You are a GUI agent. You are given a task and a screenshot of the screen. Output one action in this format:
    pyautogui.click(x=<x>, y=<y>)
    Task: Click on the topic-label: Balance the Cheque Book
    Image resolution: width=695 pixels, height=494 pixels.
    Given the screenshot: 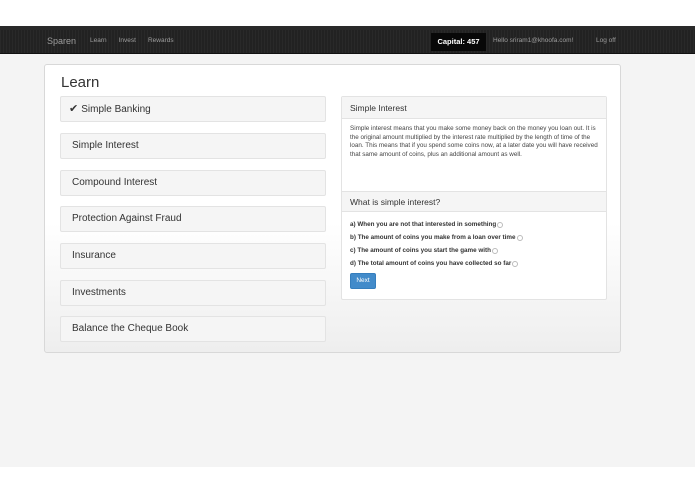 What is the action you would take?
    pyautogui.click(x=130, y=328)
    